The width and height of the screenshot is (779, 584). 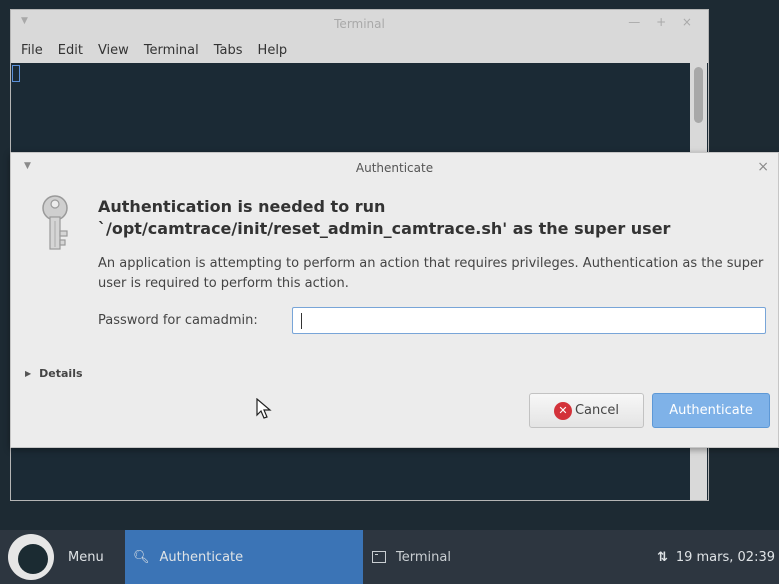 I want to click on password-label: Password for camadmin:, so click(x=178, y=320).